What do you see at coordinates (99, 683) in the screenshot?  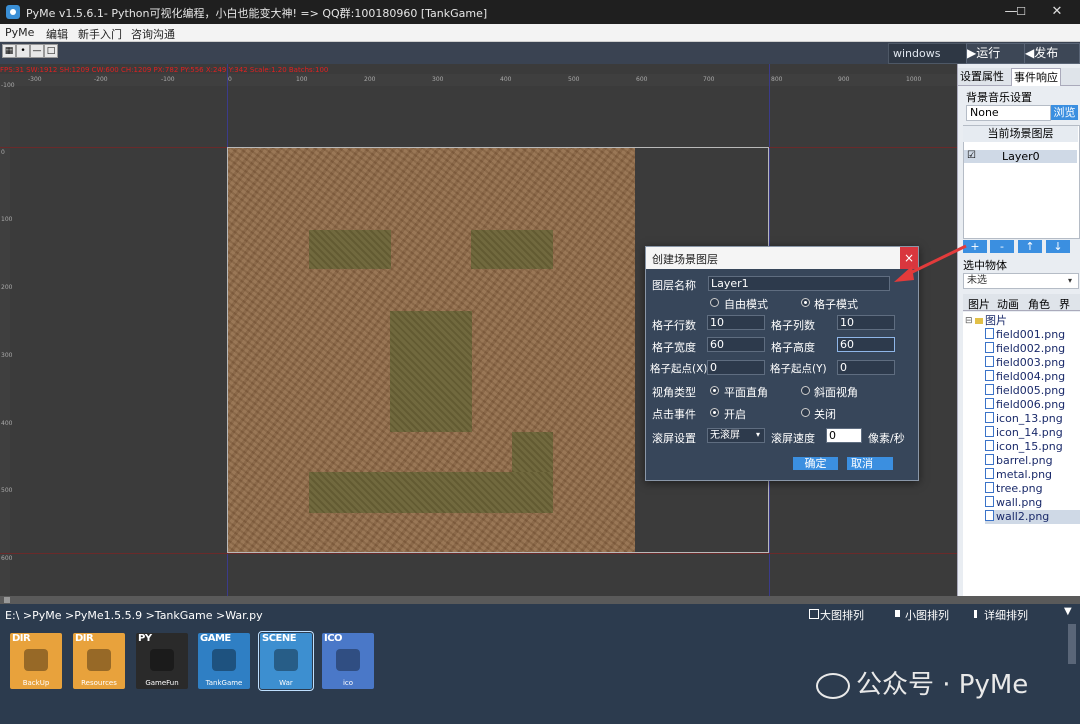 I see `thumbnail-caption: Resources` at bounding box center [99, 683].